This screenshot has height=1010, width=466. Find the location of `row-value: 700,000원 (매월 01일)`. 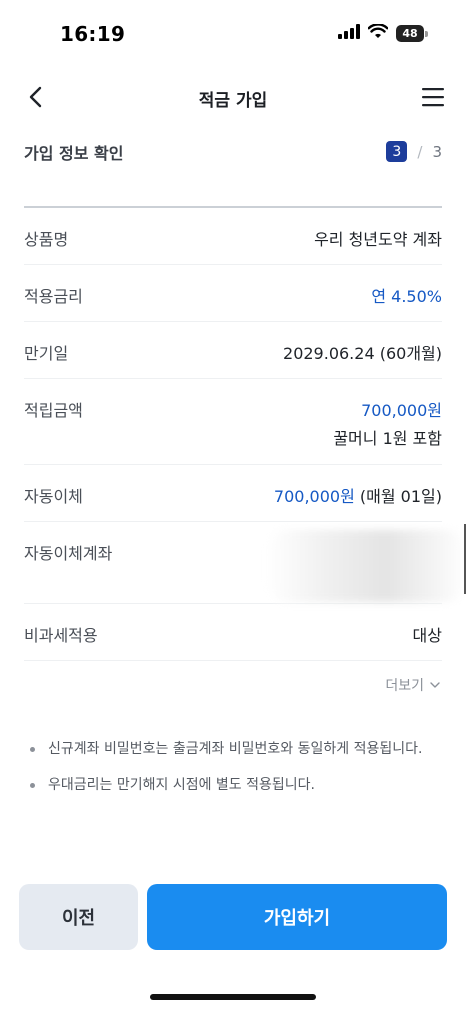

row-value: 700,000원 (매월 01일) is located at coordinates (358, 495).